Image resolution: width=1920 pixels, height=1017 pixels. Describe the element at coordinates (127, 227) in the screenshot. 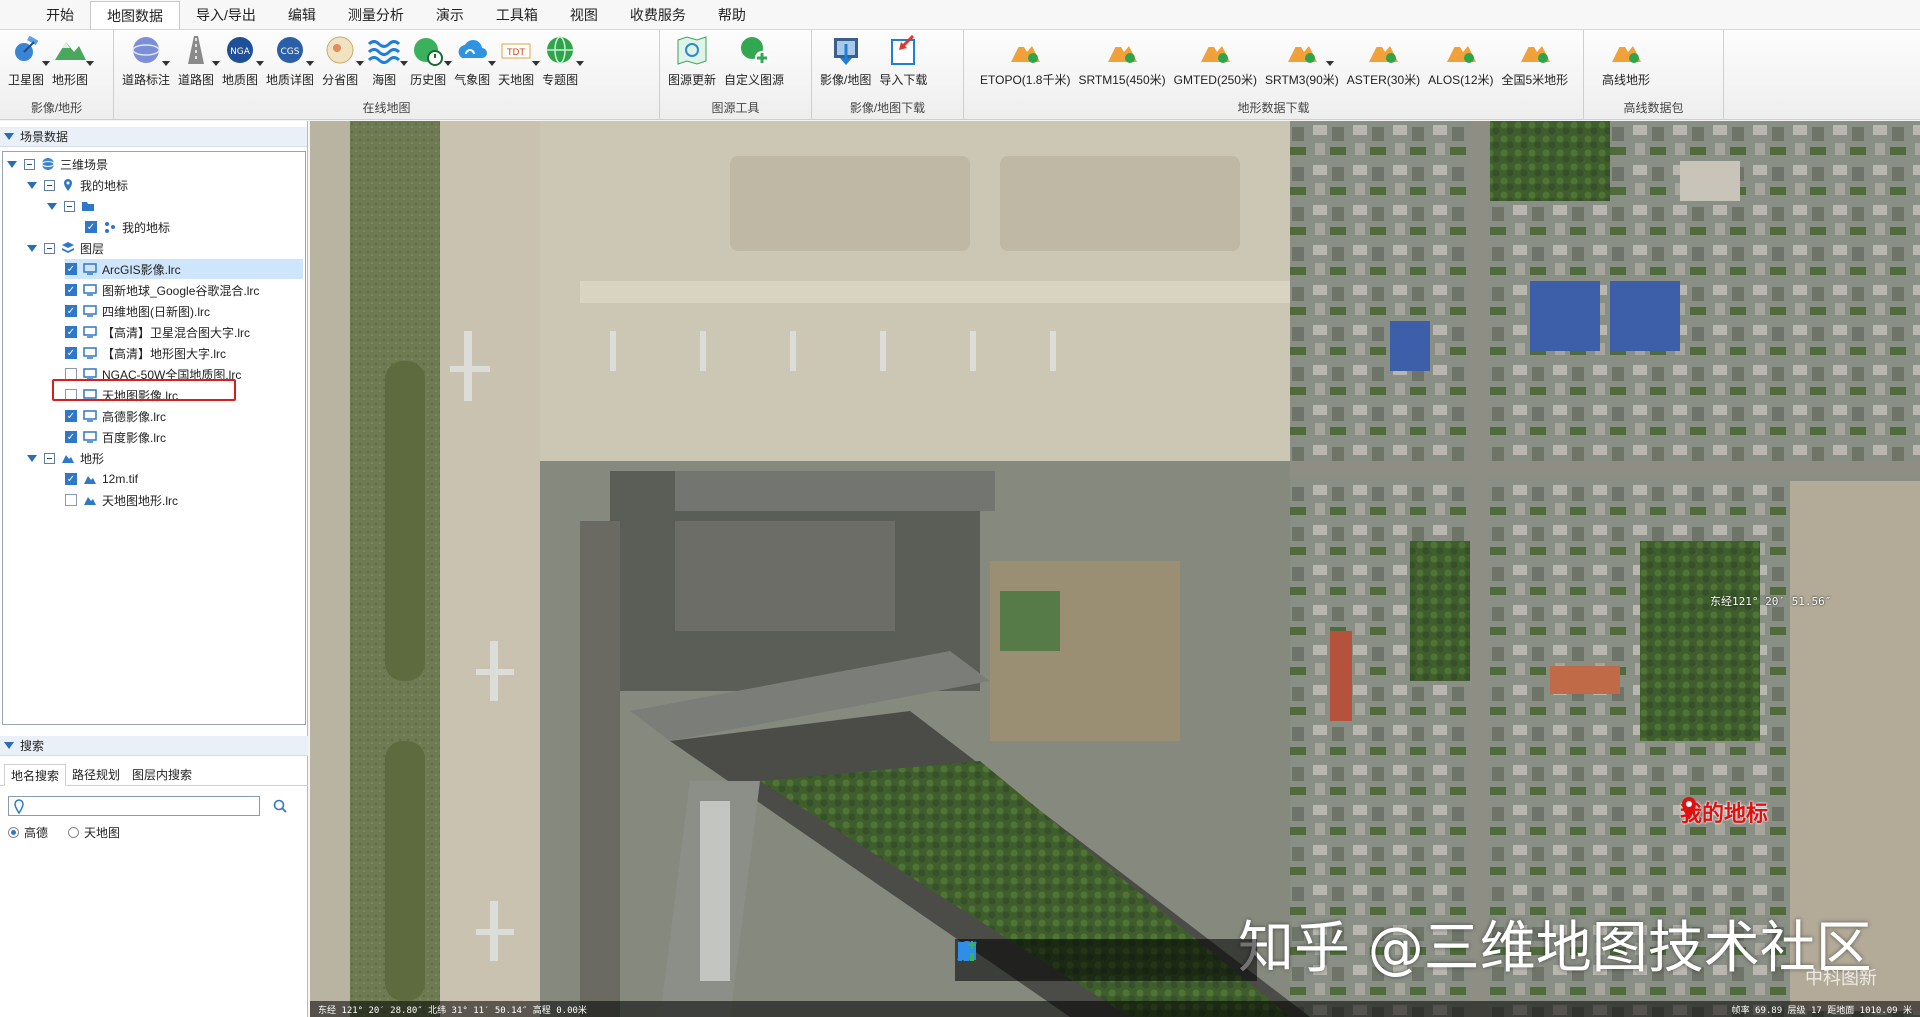

I see `tree-node-my-place-item: ✓ 我的地标` at that location.